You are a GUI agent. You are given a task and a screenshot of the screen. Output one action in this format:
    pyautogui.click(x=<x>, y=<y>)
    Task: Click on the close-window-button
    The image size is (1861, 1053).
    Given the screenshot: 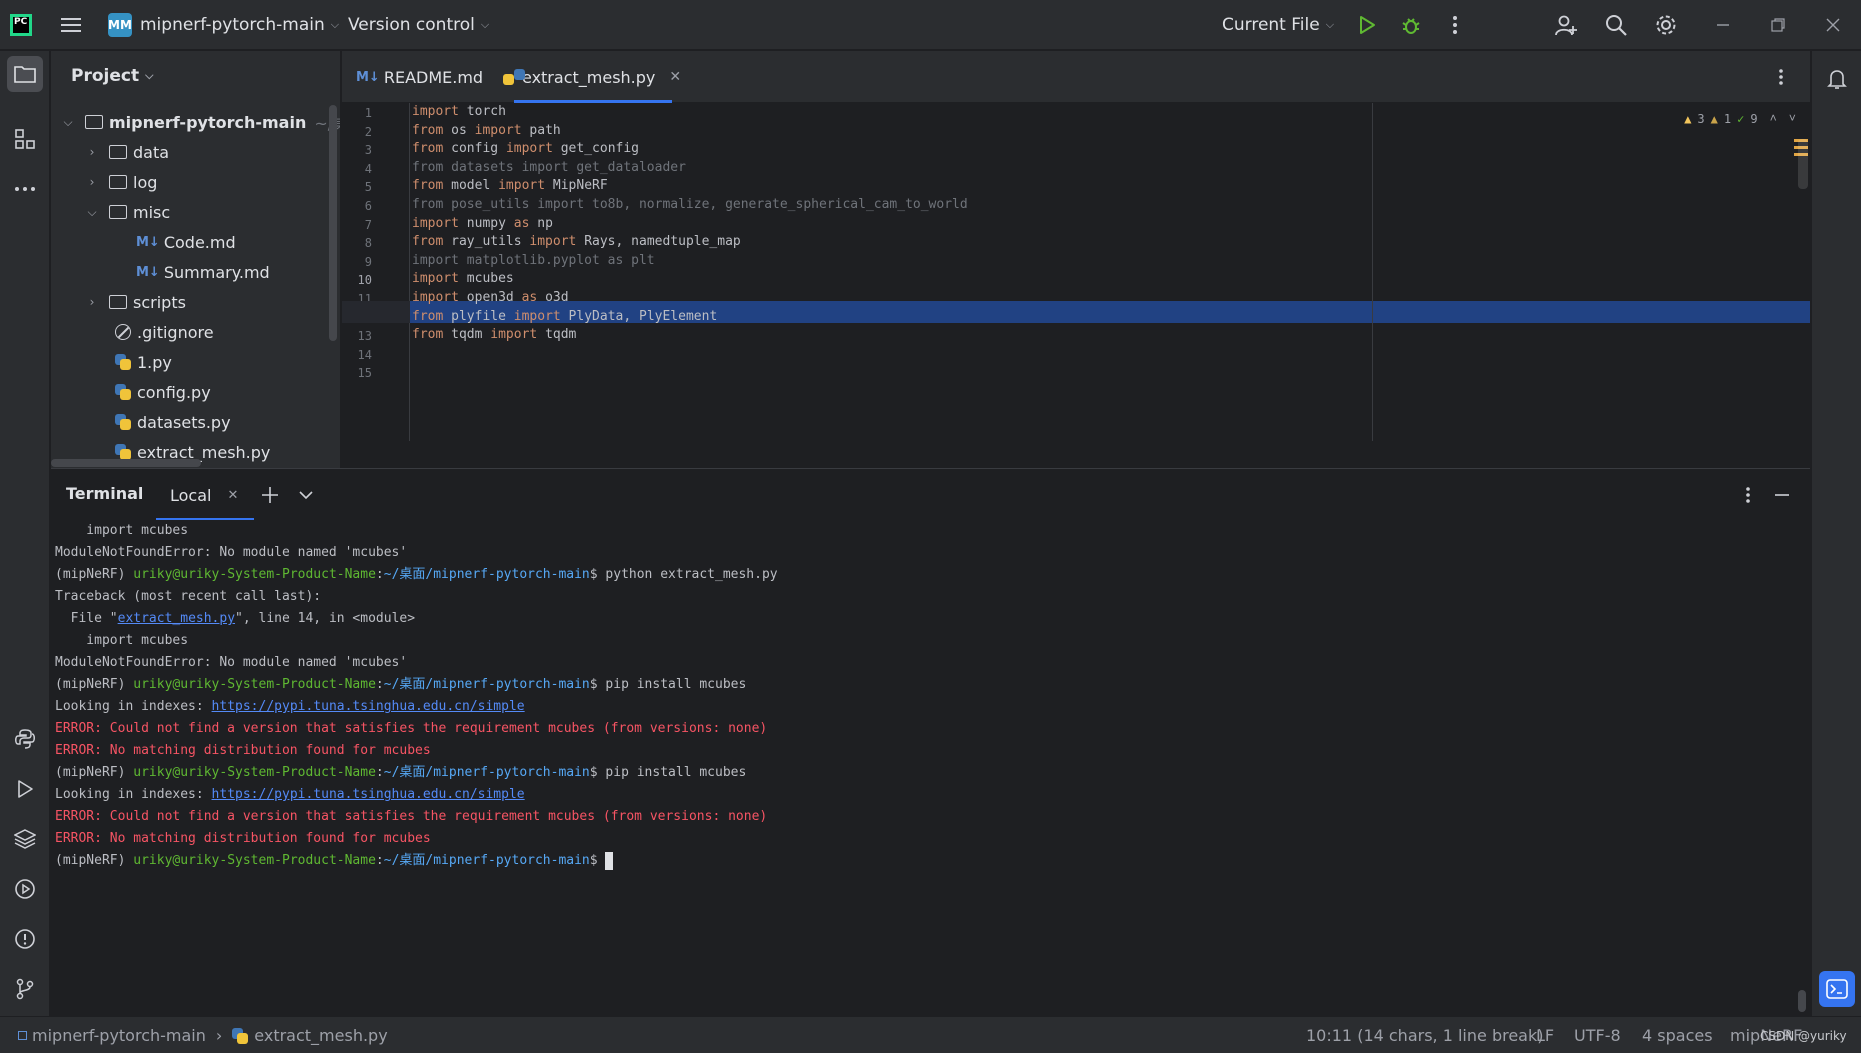 What is the action you would take?
    pyautogui.click(x=1833, y=25)
    